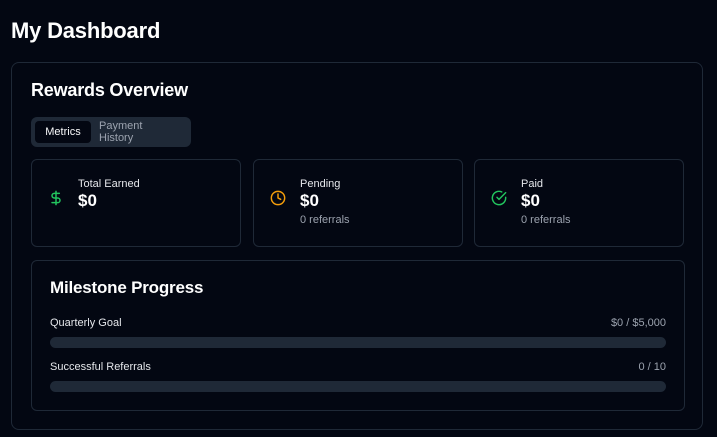  Describe the element at coordinates (579, 203) in the screenshot. I see `stat-card-paid: Paid $0 0 referrals` at that location.